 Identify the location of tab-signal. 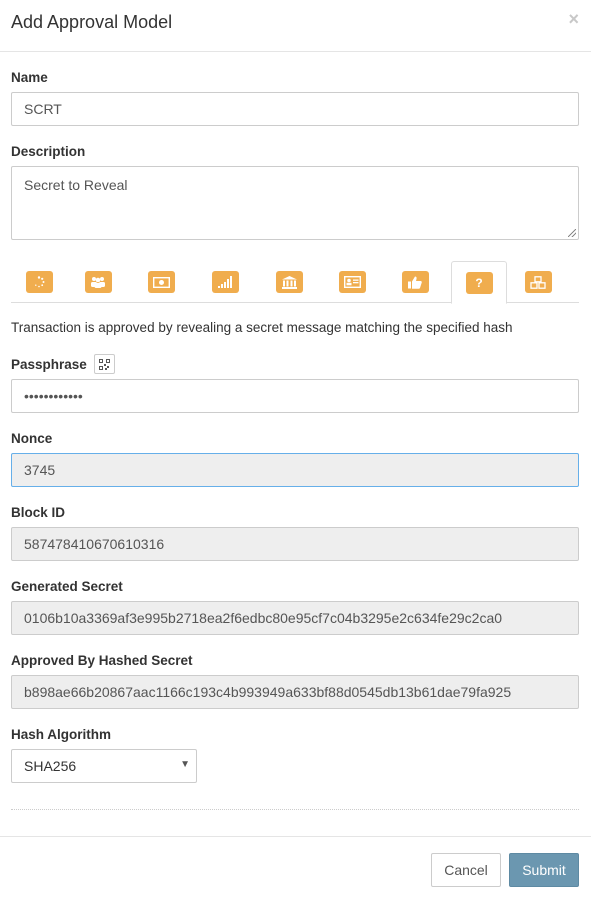
(225, 282).